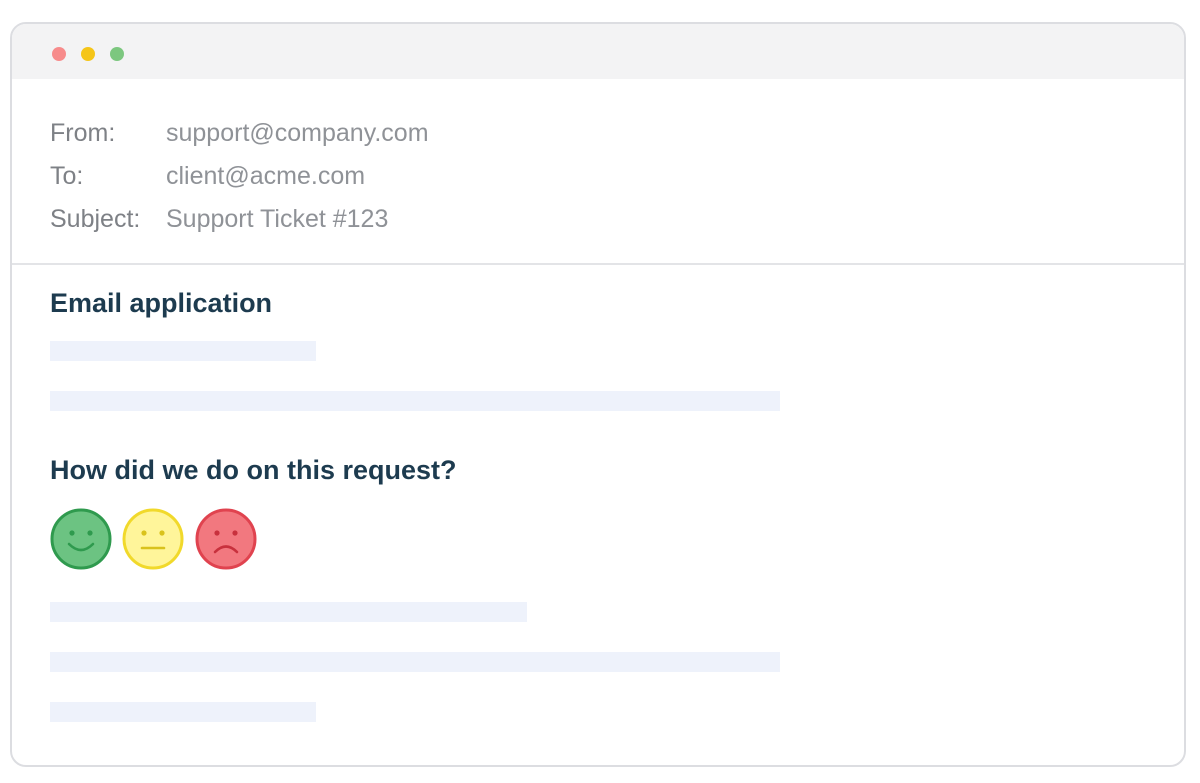  What do you see at coordinates (226, 539) in the screenshot?
I see `sad-face-icon` at bounding box center [226, 539].